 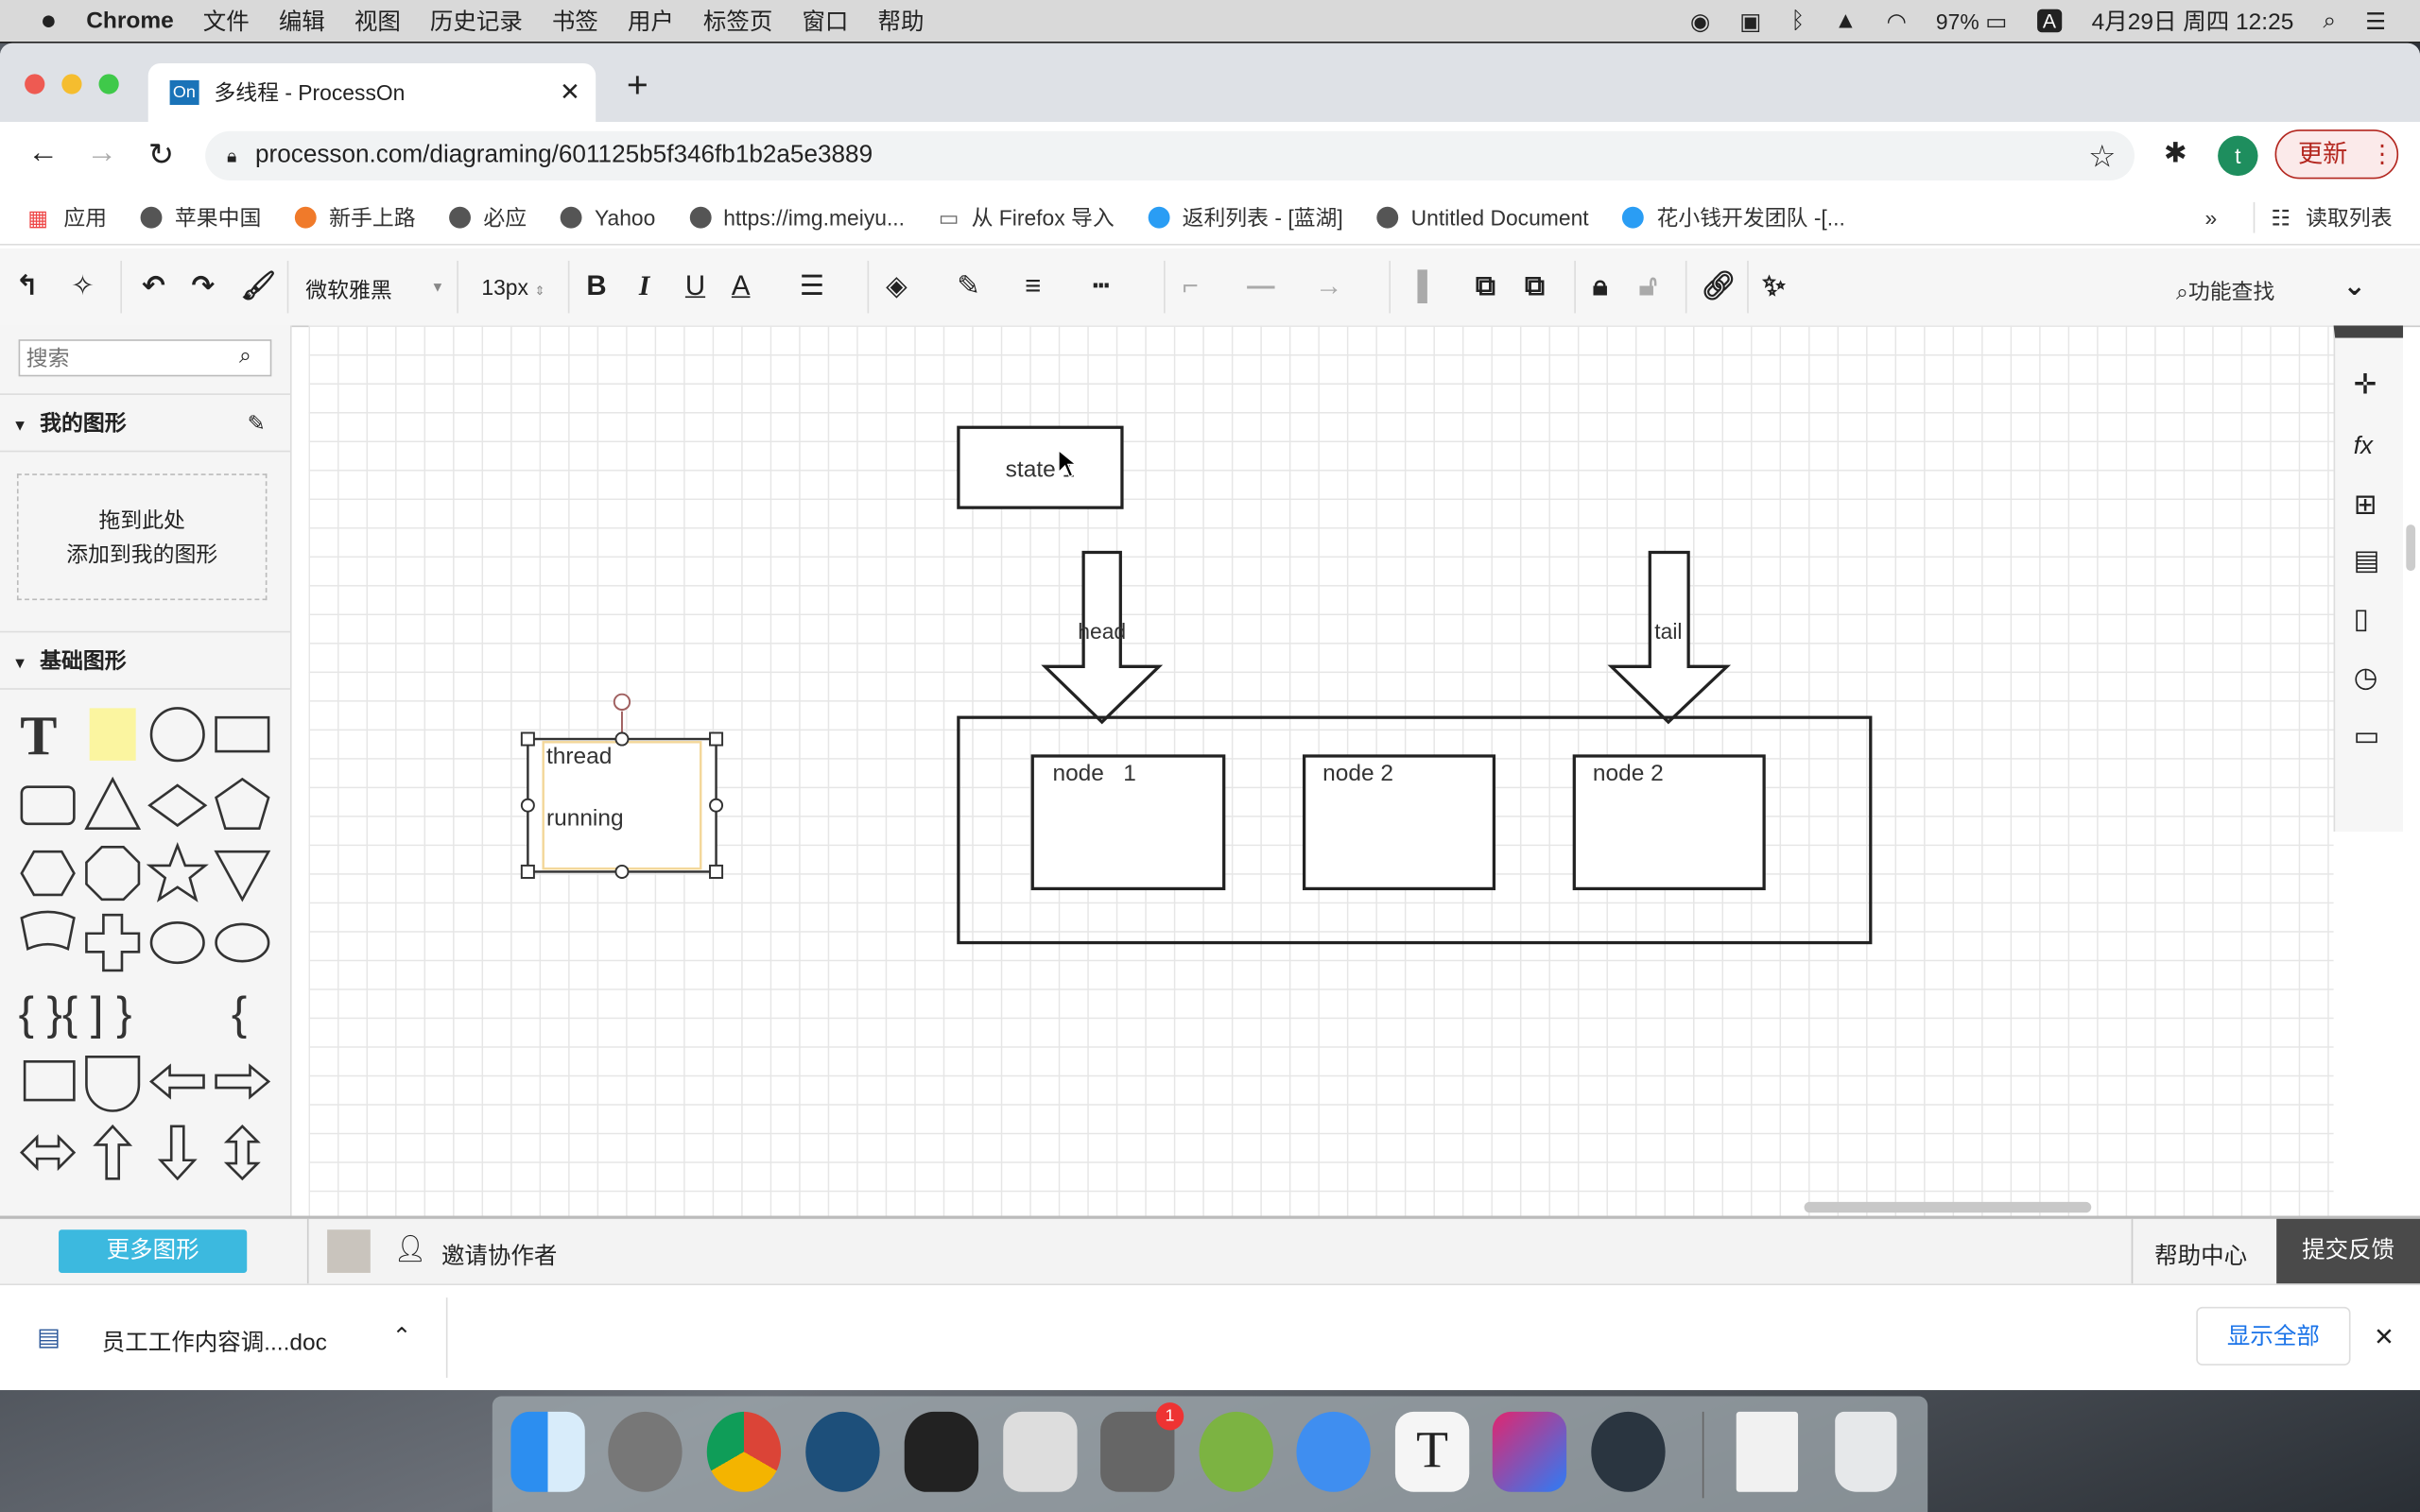 I want to click on collapse-toolbar-icon: ⌄, so click(x=2354, y=286).